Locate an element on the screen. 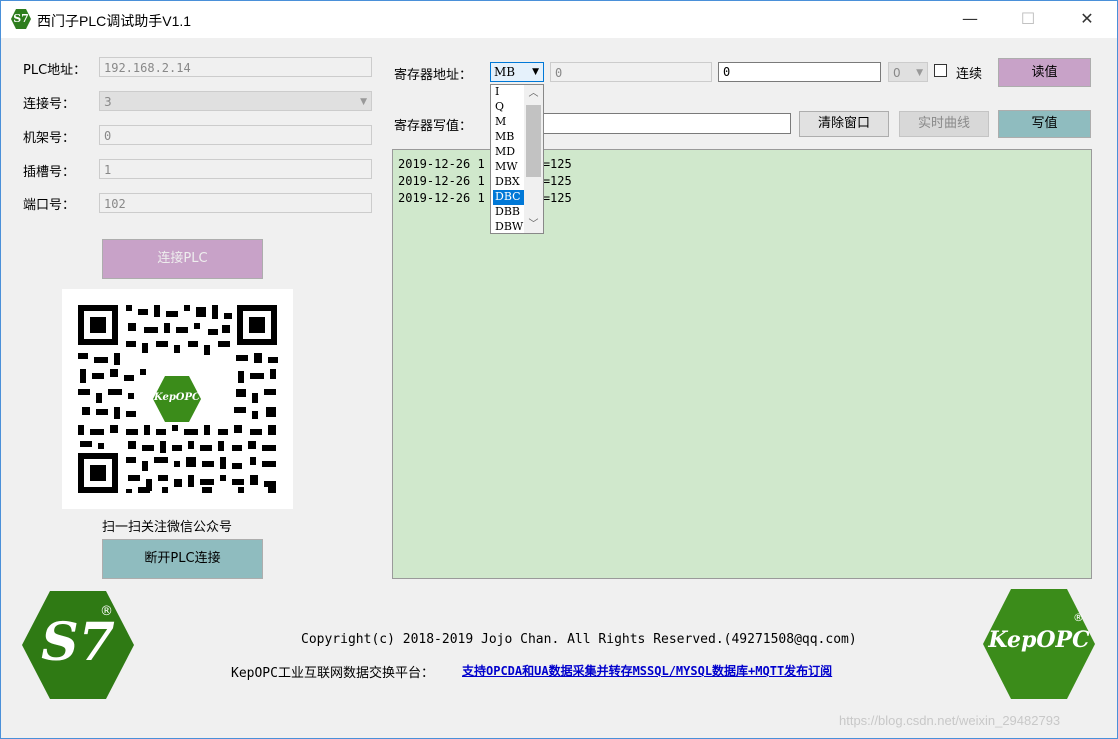 The width and height of the screenshot is (1118, 739). csdn-watermark: https://blog.csdn.net/weixin_29482793 is located at coordinates (950, 720).